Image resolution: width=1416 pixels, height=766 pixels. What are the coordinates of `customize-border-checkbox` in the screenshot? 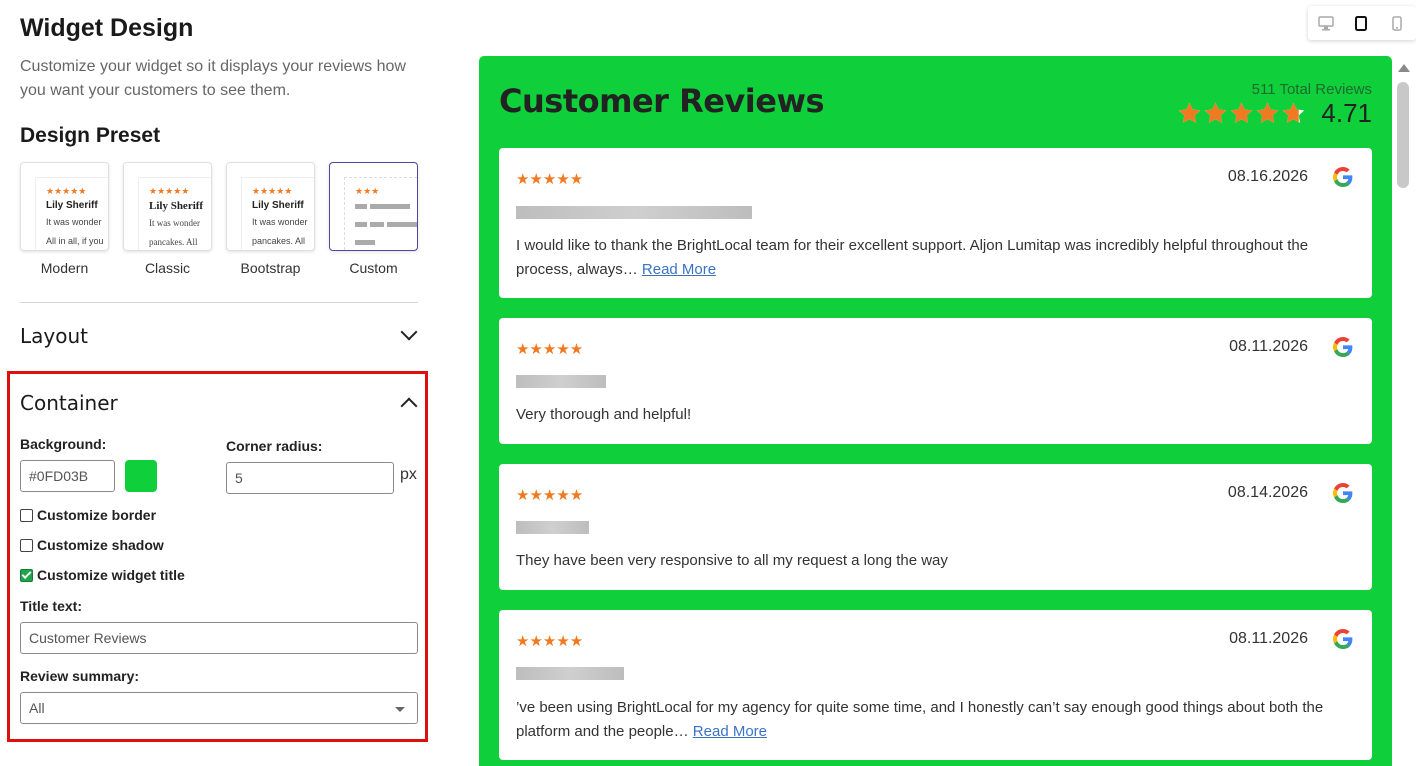 It's located at (26, 515).